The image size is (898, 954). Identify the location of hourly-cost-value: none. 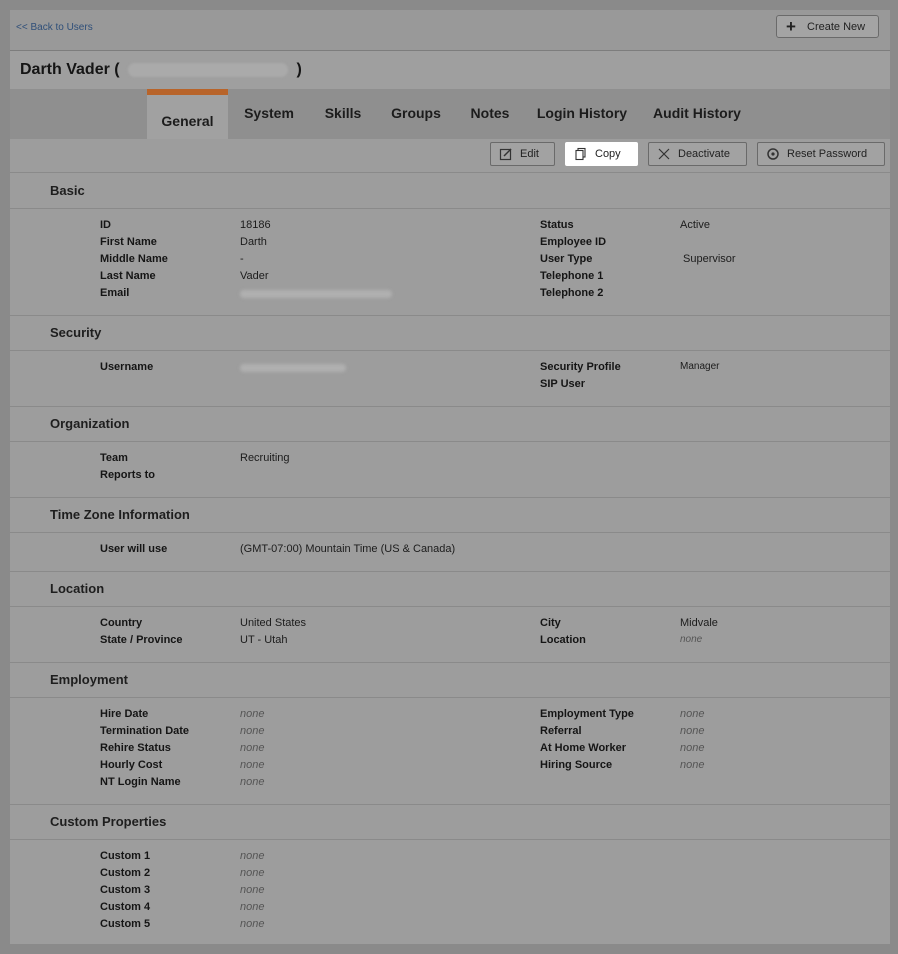
(252, 765).